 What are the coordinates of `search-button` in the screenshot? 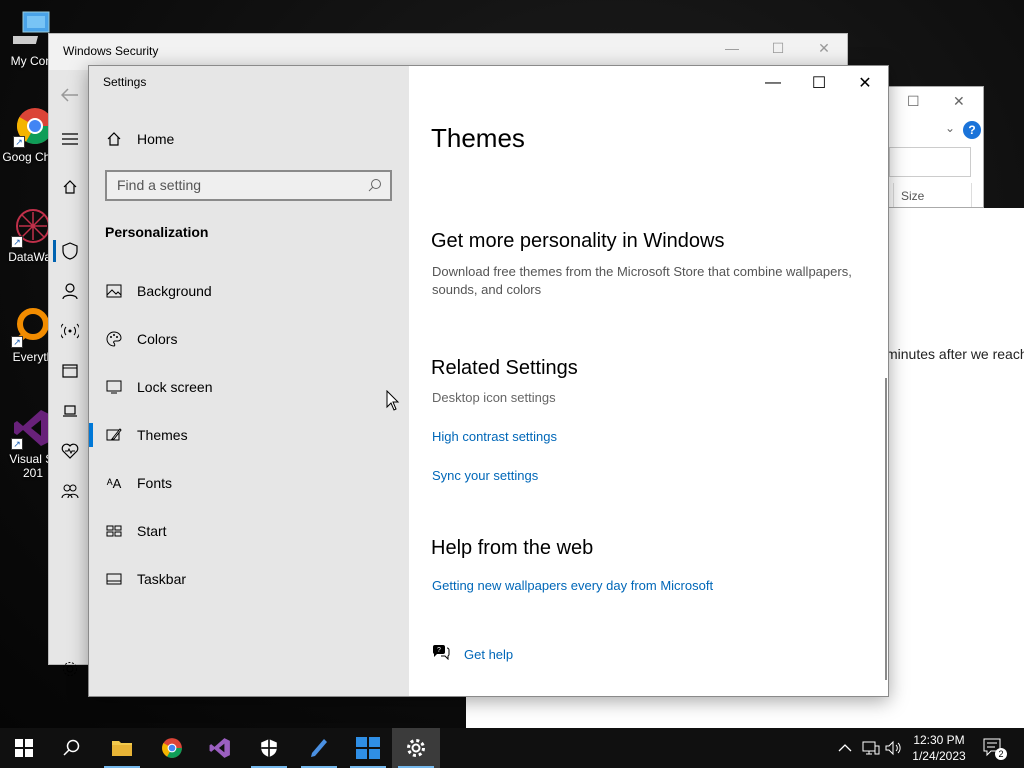 It's located at (72, 748).